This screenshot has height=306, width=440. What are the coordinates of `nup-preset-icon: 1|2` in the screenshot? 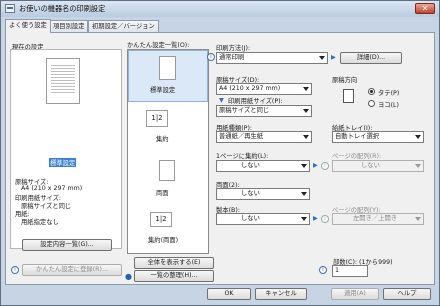 It's located at (157, 118).